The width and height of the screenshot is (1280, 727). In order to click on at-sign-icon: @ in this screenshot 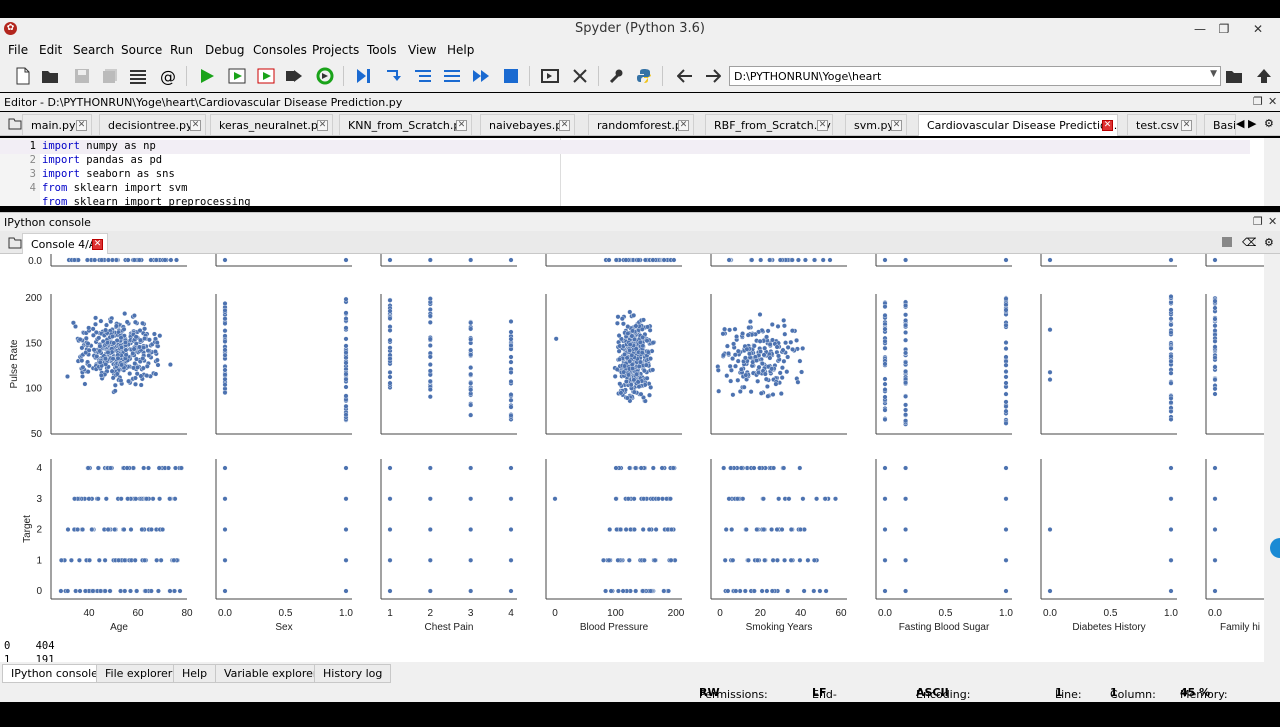, I will do `click(168, 76)`.